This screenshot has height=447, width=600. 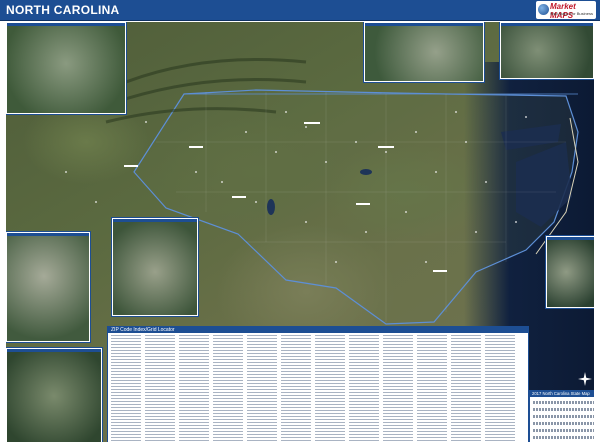 I want to click on legend-title: 2017 North Carolina State Map, so click(x=561, y=393).